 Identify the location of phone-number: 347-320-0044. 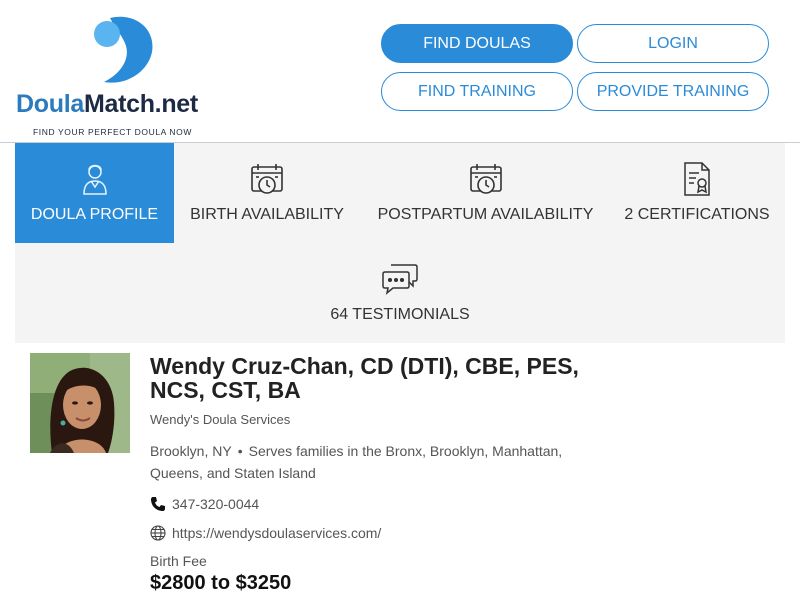
(215, 504).